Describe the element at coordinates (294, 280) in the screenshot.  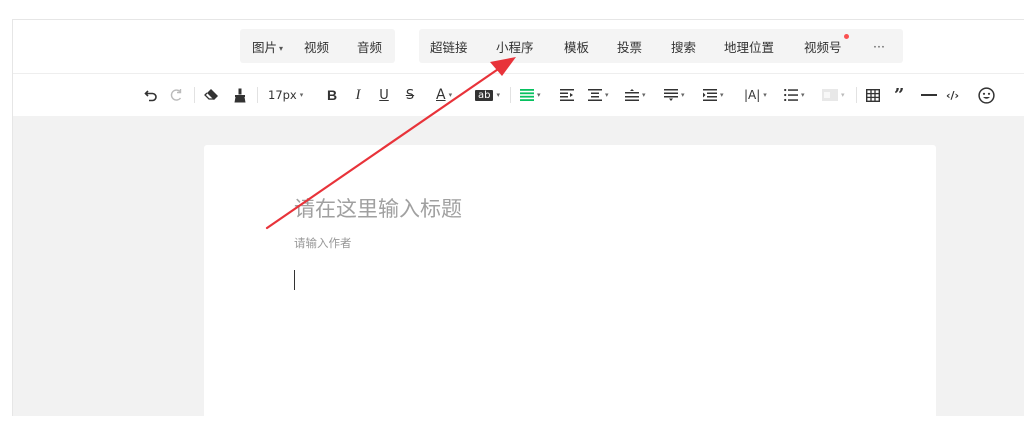
I see `text-cursor` at that location.